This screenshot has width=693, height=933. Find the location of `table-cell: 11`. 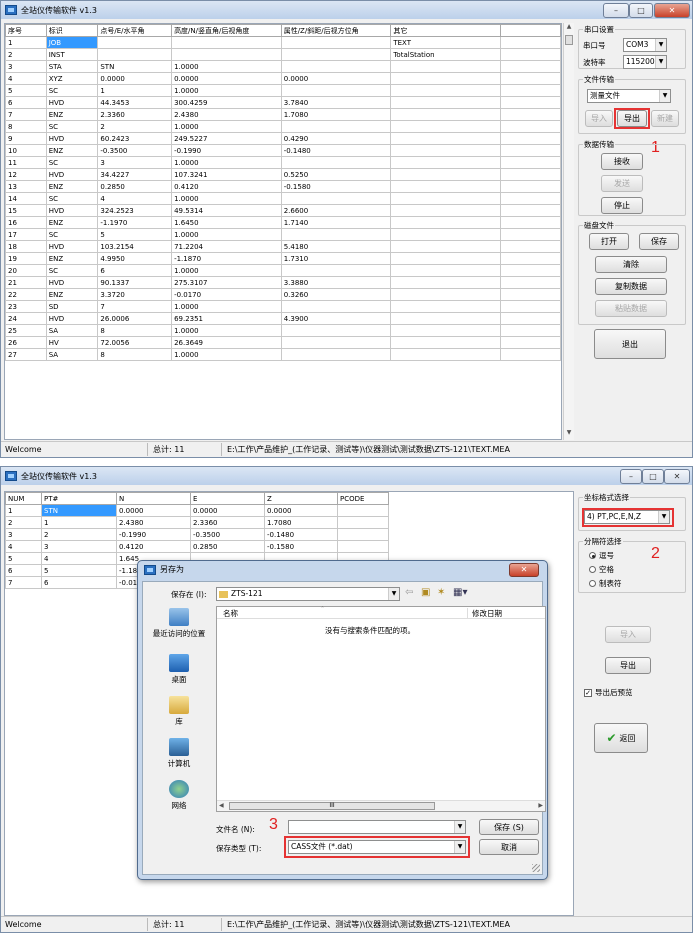

table-cell: 11 is located at coordinates (26, 162).